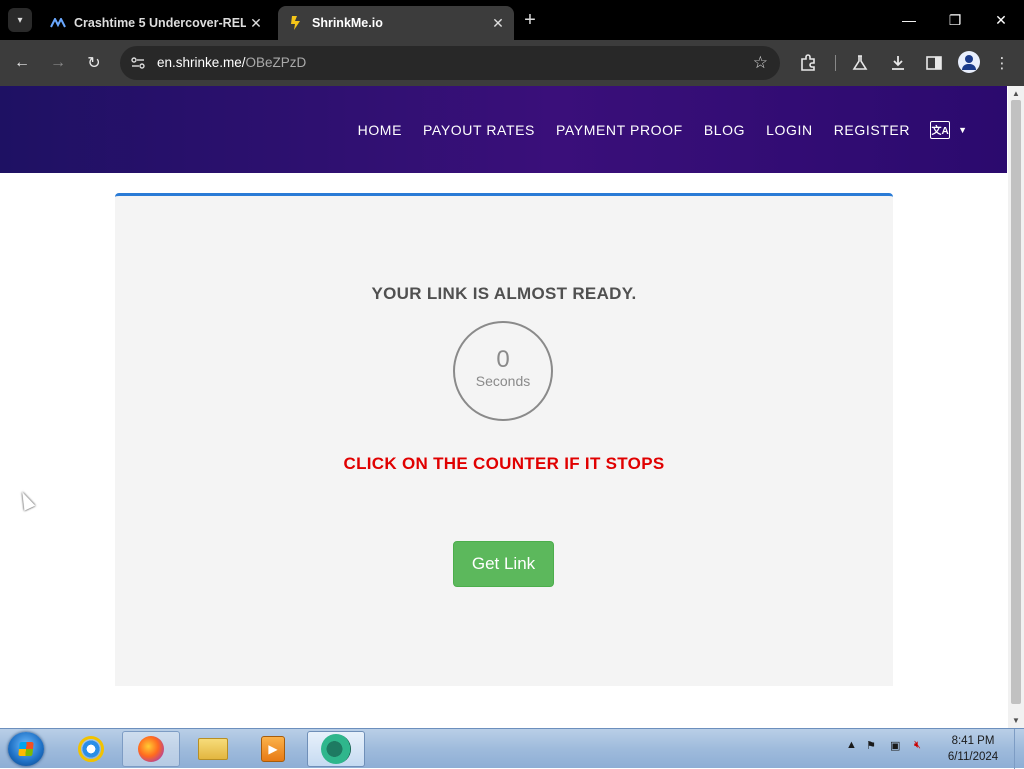  I want to click on profile-avatar-icon, so click(969, 62).